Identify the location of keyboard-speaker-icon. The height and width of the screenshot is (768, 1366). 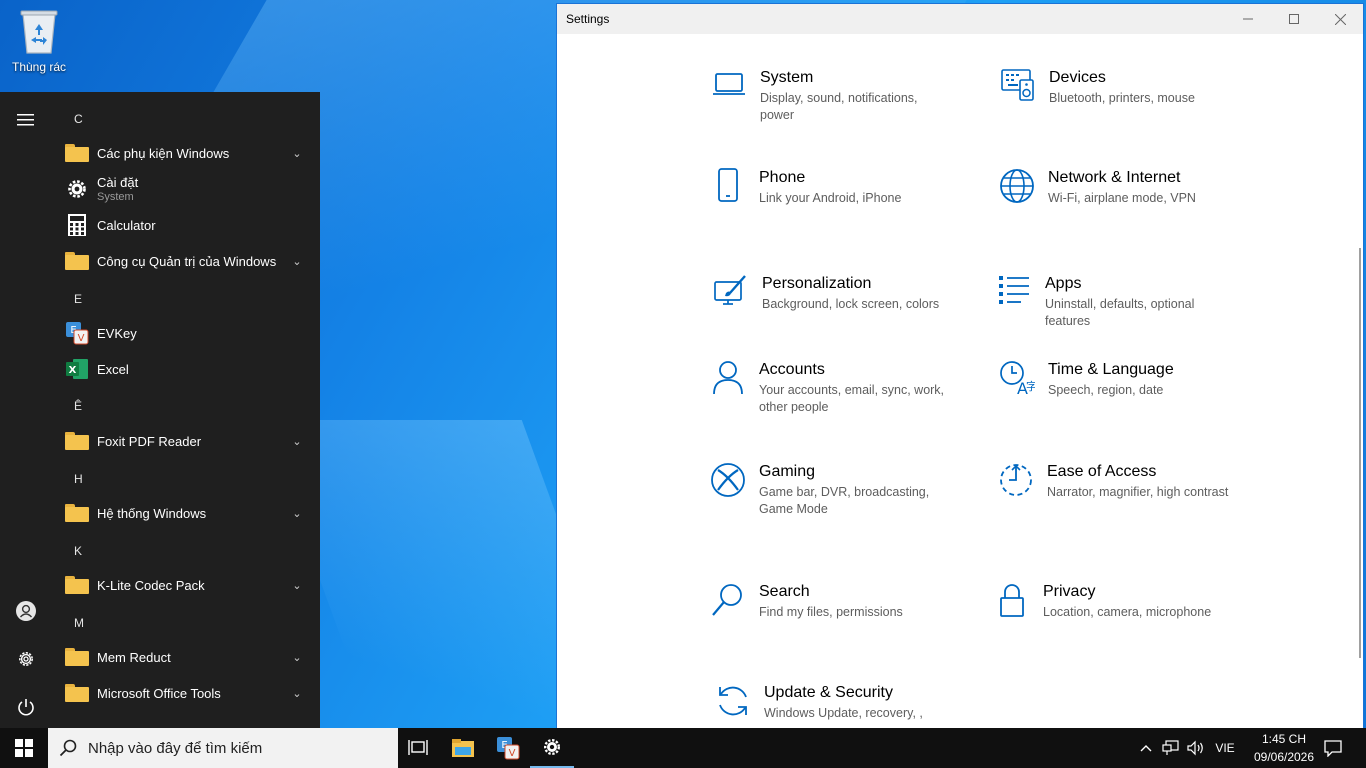
(1018, 88).